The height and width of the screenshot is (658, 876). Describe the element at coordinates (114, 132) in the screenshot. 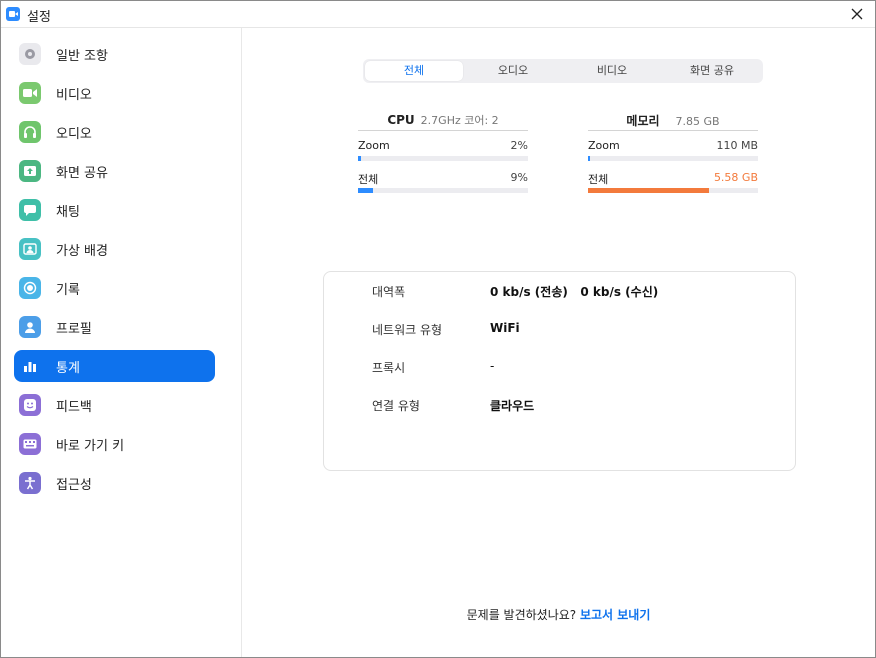

I see `sidebar-item-audio: 오디오` at that location.